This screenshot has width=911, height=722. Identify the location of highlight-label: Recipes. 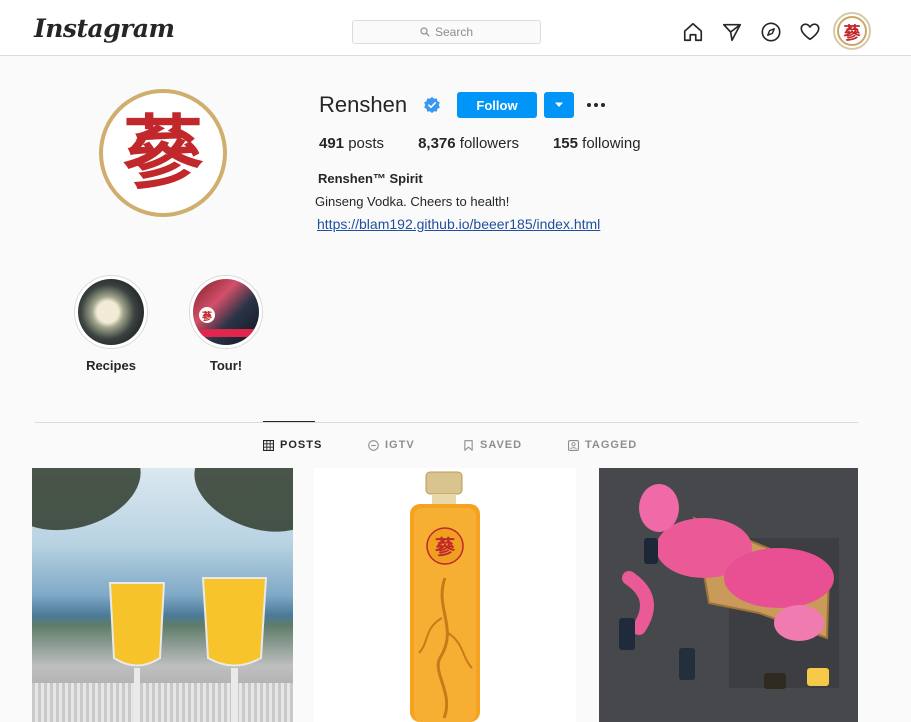
(111, 365).